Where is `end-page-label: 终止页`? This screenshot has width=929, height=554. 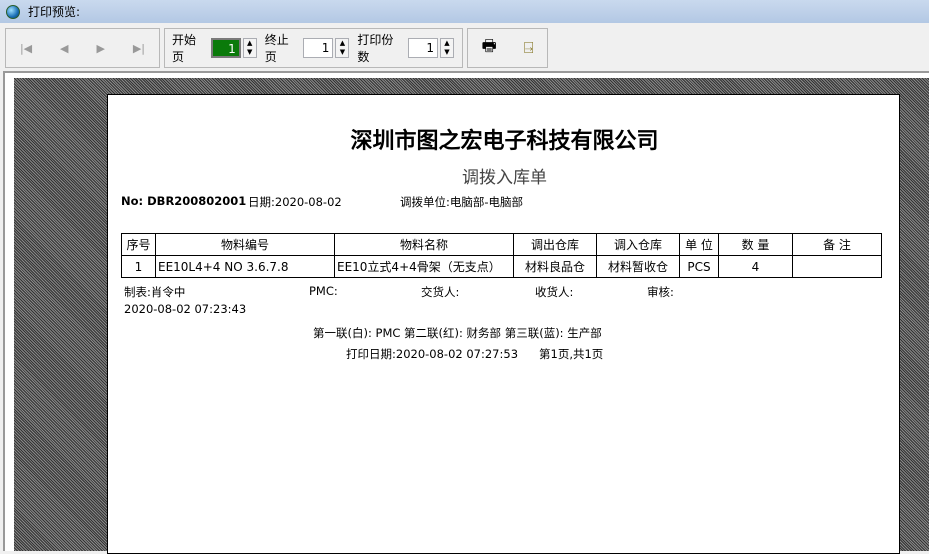 end-page-label: 终止页 is located at coordinates (276, 48).